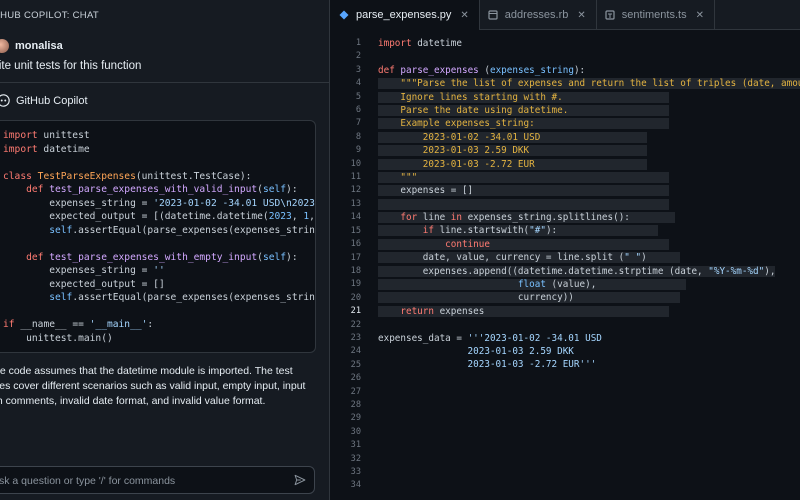  What do you see at coordinates (529, 258) in the screenshot?
I see `code-line: date, value, currency = line.split (" ")` at bounding box center [529, 258].